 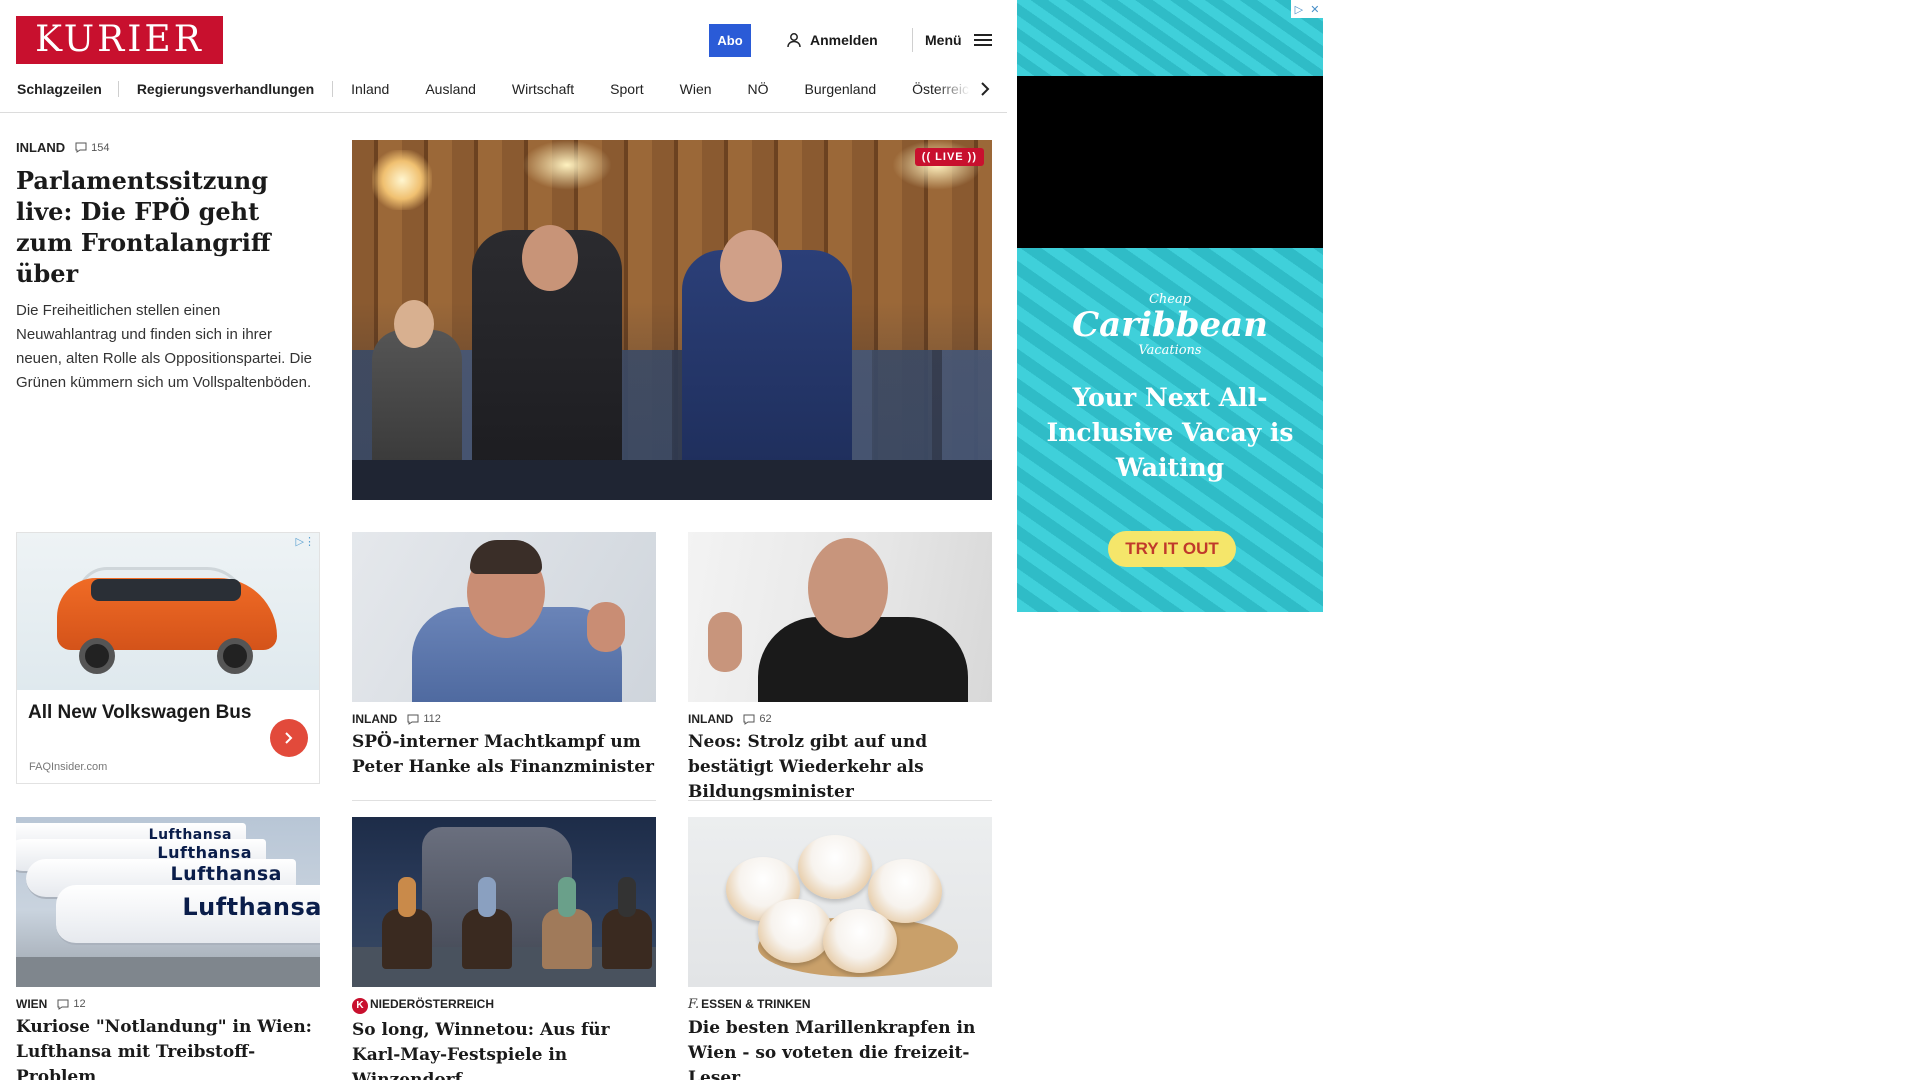 I want to click on van-window, so click(x=166, y=590).